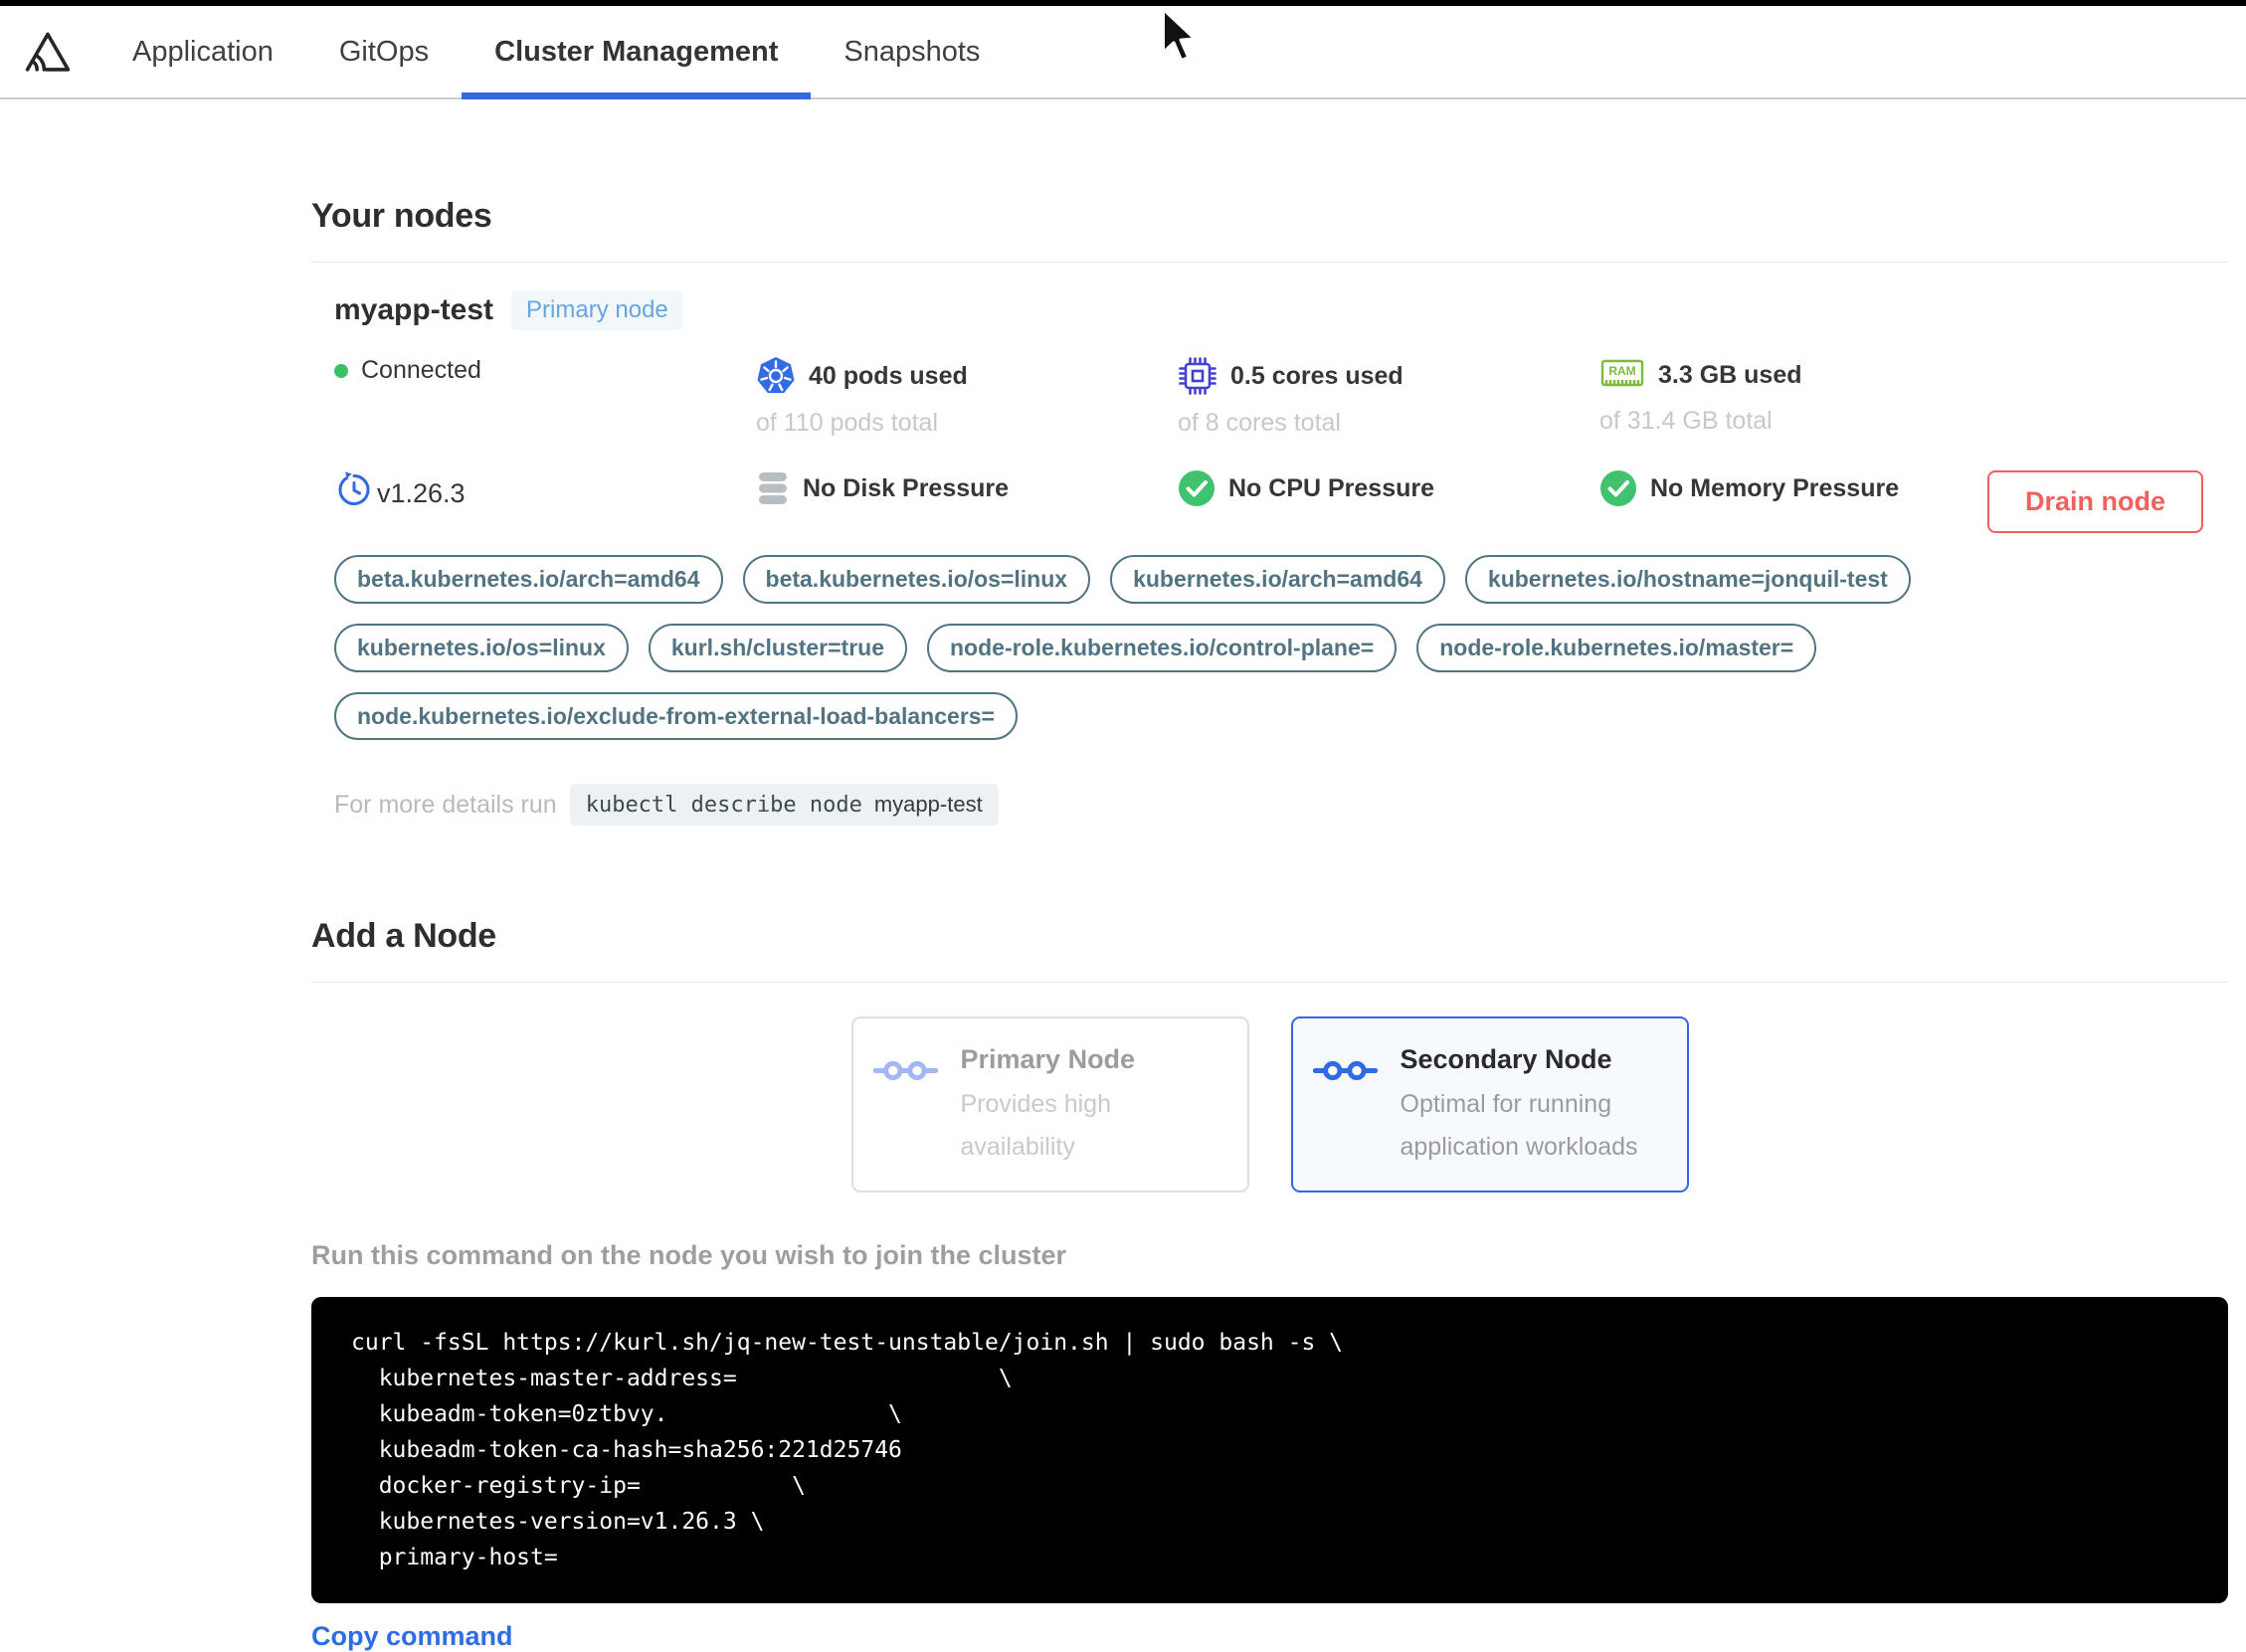 The image size is (2246, 1652). I want to click on database-icon, so click(773, 488).